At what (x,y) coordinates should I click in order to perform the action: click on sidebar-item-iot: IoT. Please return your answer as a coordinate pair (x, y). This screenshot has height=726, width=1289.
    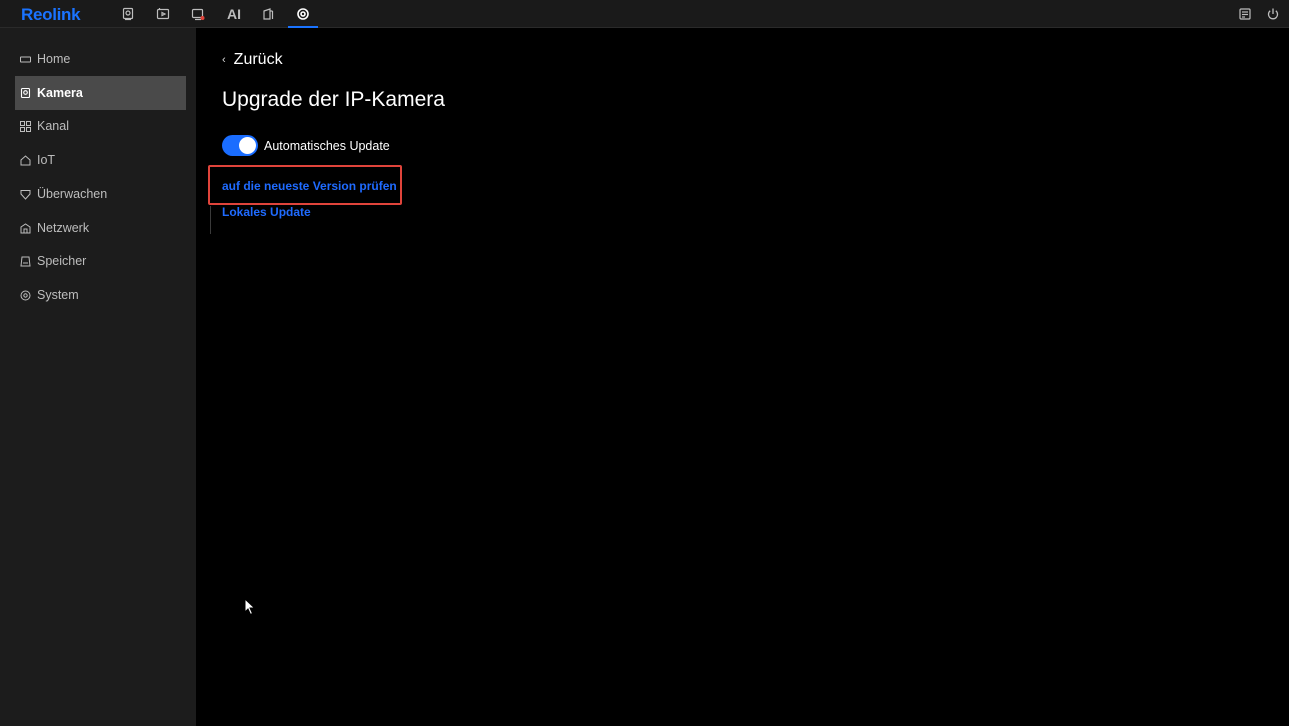
    Looking at the image, I should click on (100, 160).